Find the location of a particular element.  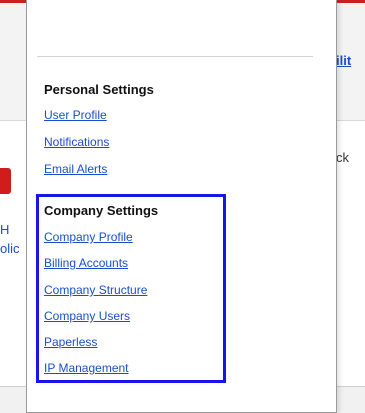

menu-item-billing-accounts: Billing Accounts is located at coordinates (86, 263).